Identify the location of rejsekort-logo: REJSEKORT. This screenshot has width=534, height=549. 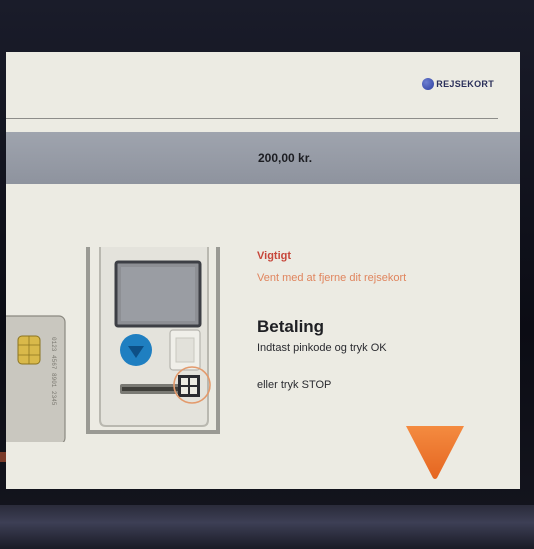
(458, 84).